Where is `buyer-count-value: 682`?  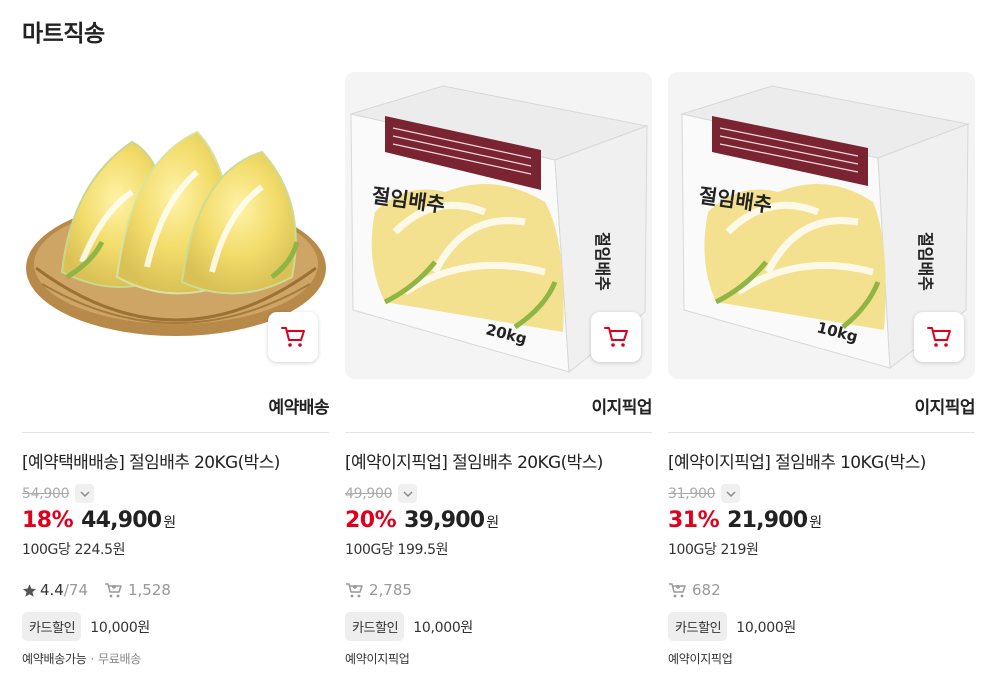 buyer-count-value: 682 is located at coordinates (706, 590).